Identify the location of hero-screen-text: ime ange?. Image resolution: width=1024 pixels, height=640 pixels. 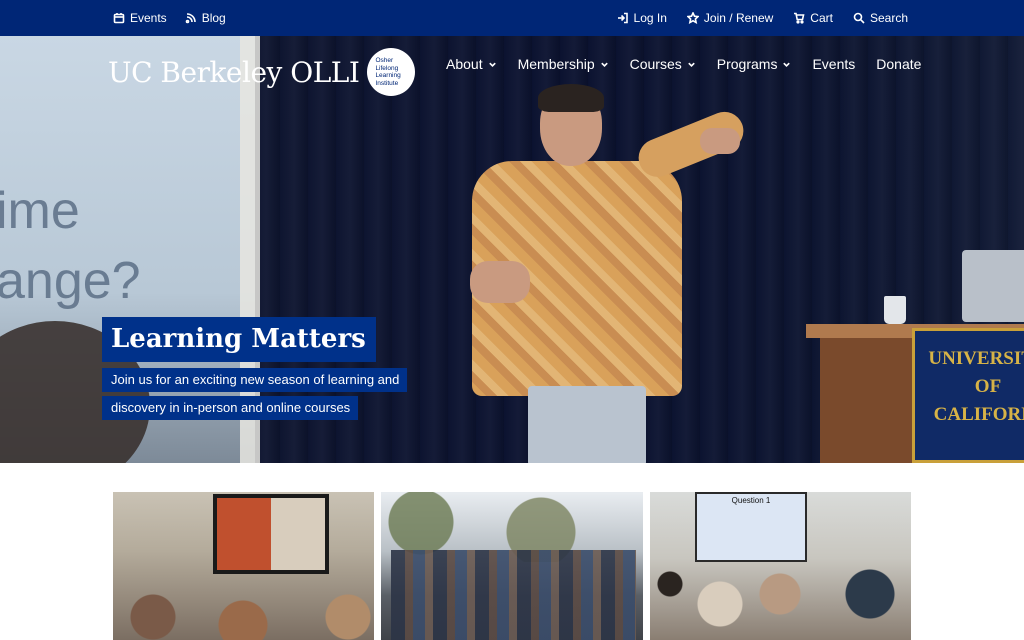
(70, 246).